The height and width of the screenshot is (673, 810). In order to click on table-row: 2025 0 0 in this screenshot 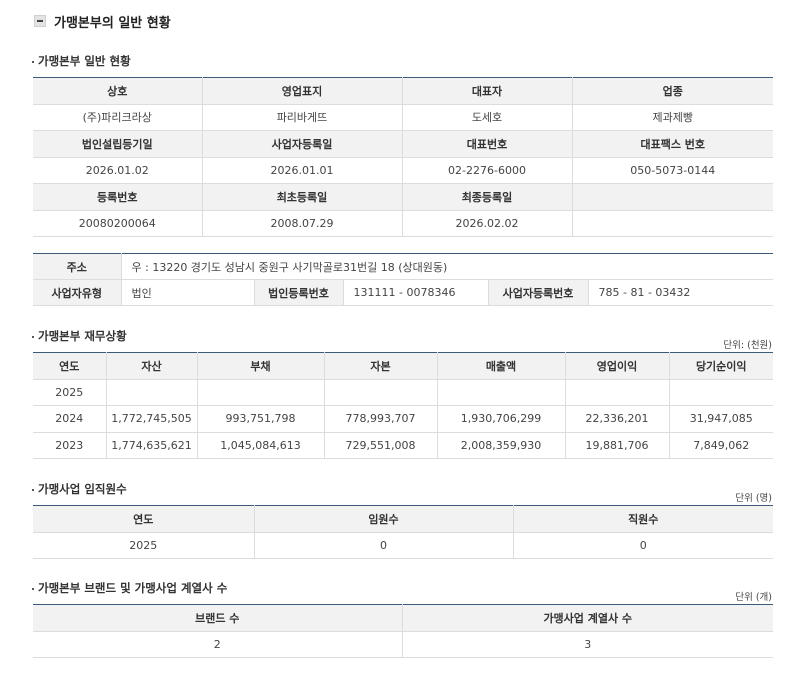, I will do `click(403, 545)`.